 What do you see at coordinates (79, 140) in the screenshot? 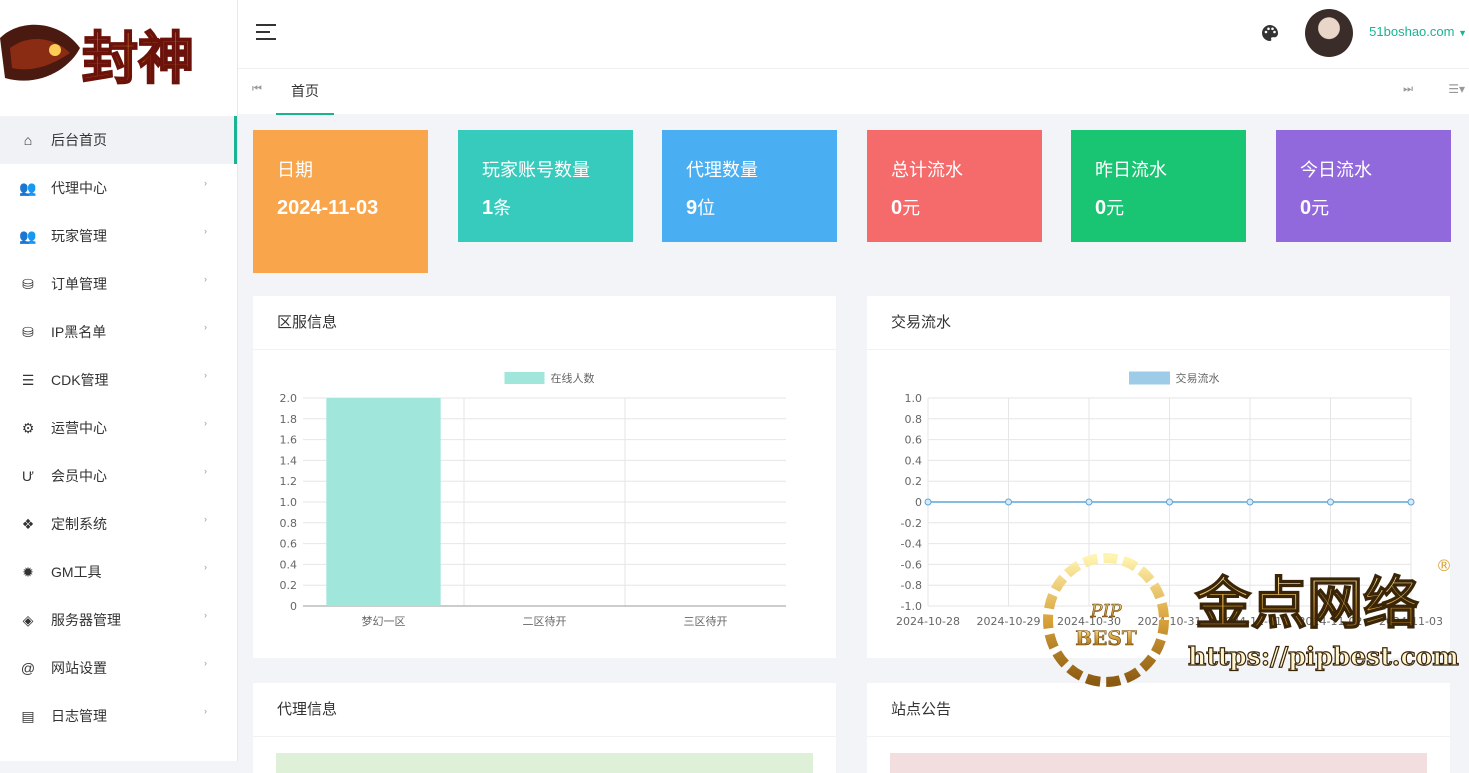
I see `sidebar-item-label: 后台首页` at bounding box center [79, 140].